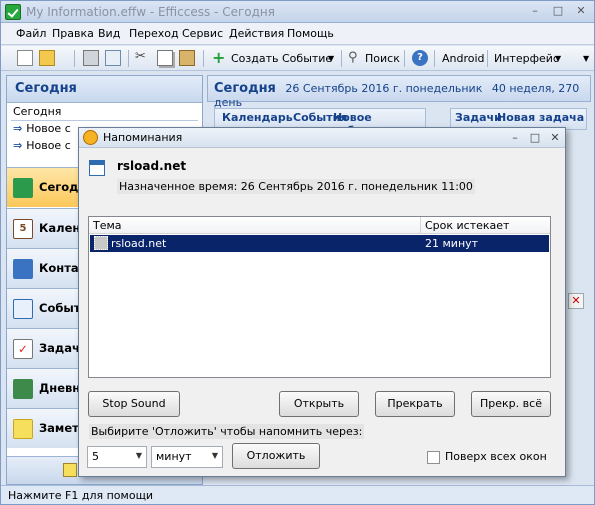 This screenshot has height=505, width=595. Describe the element at coordinates (555, 137) in the screenshot. I see `dialog-close-button: ✕` at that location.